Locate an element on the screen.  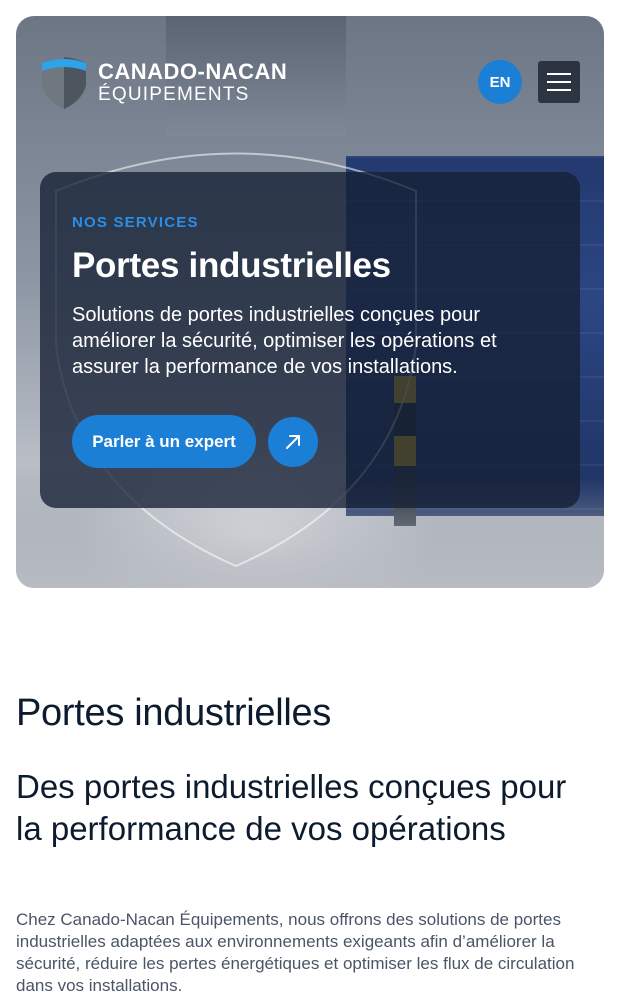
logo-shield-icon is located at coordinates (64, 83).